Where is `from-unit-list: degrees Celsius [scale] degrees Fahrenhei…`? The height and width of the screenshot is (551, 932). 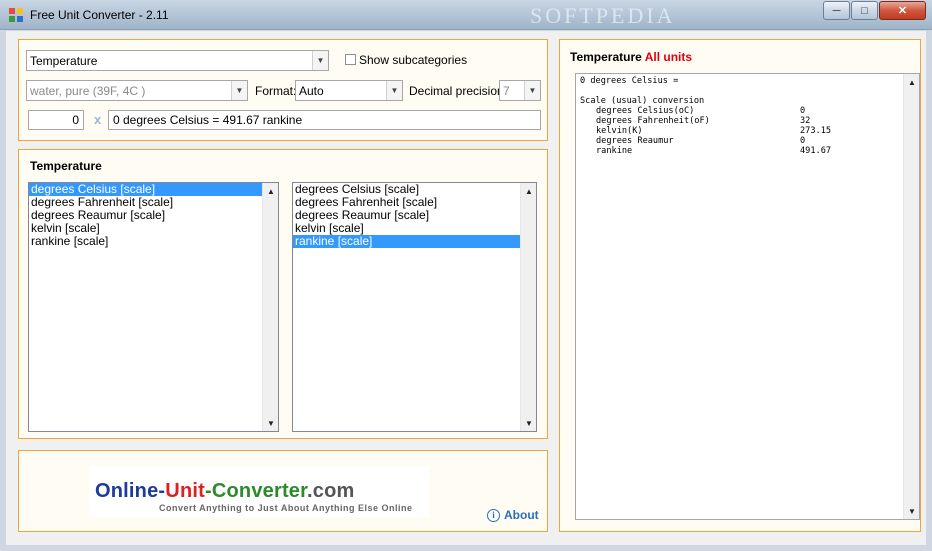 from-unit-list: degrees Celsius [scale] degrees Fahrenhei… is located at coordinates (153, 307).